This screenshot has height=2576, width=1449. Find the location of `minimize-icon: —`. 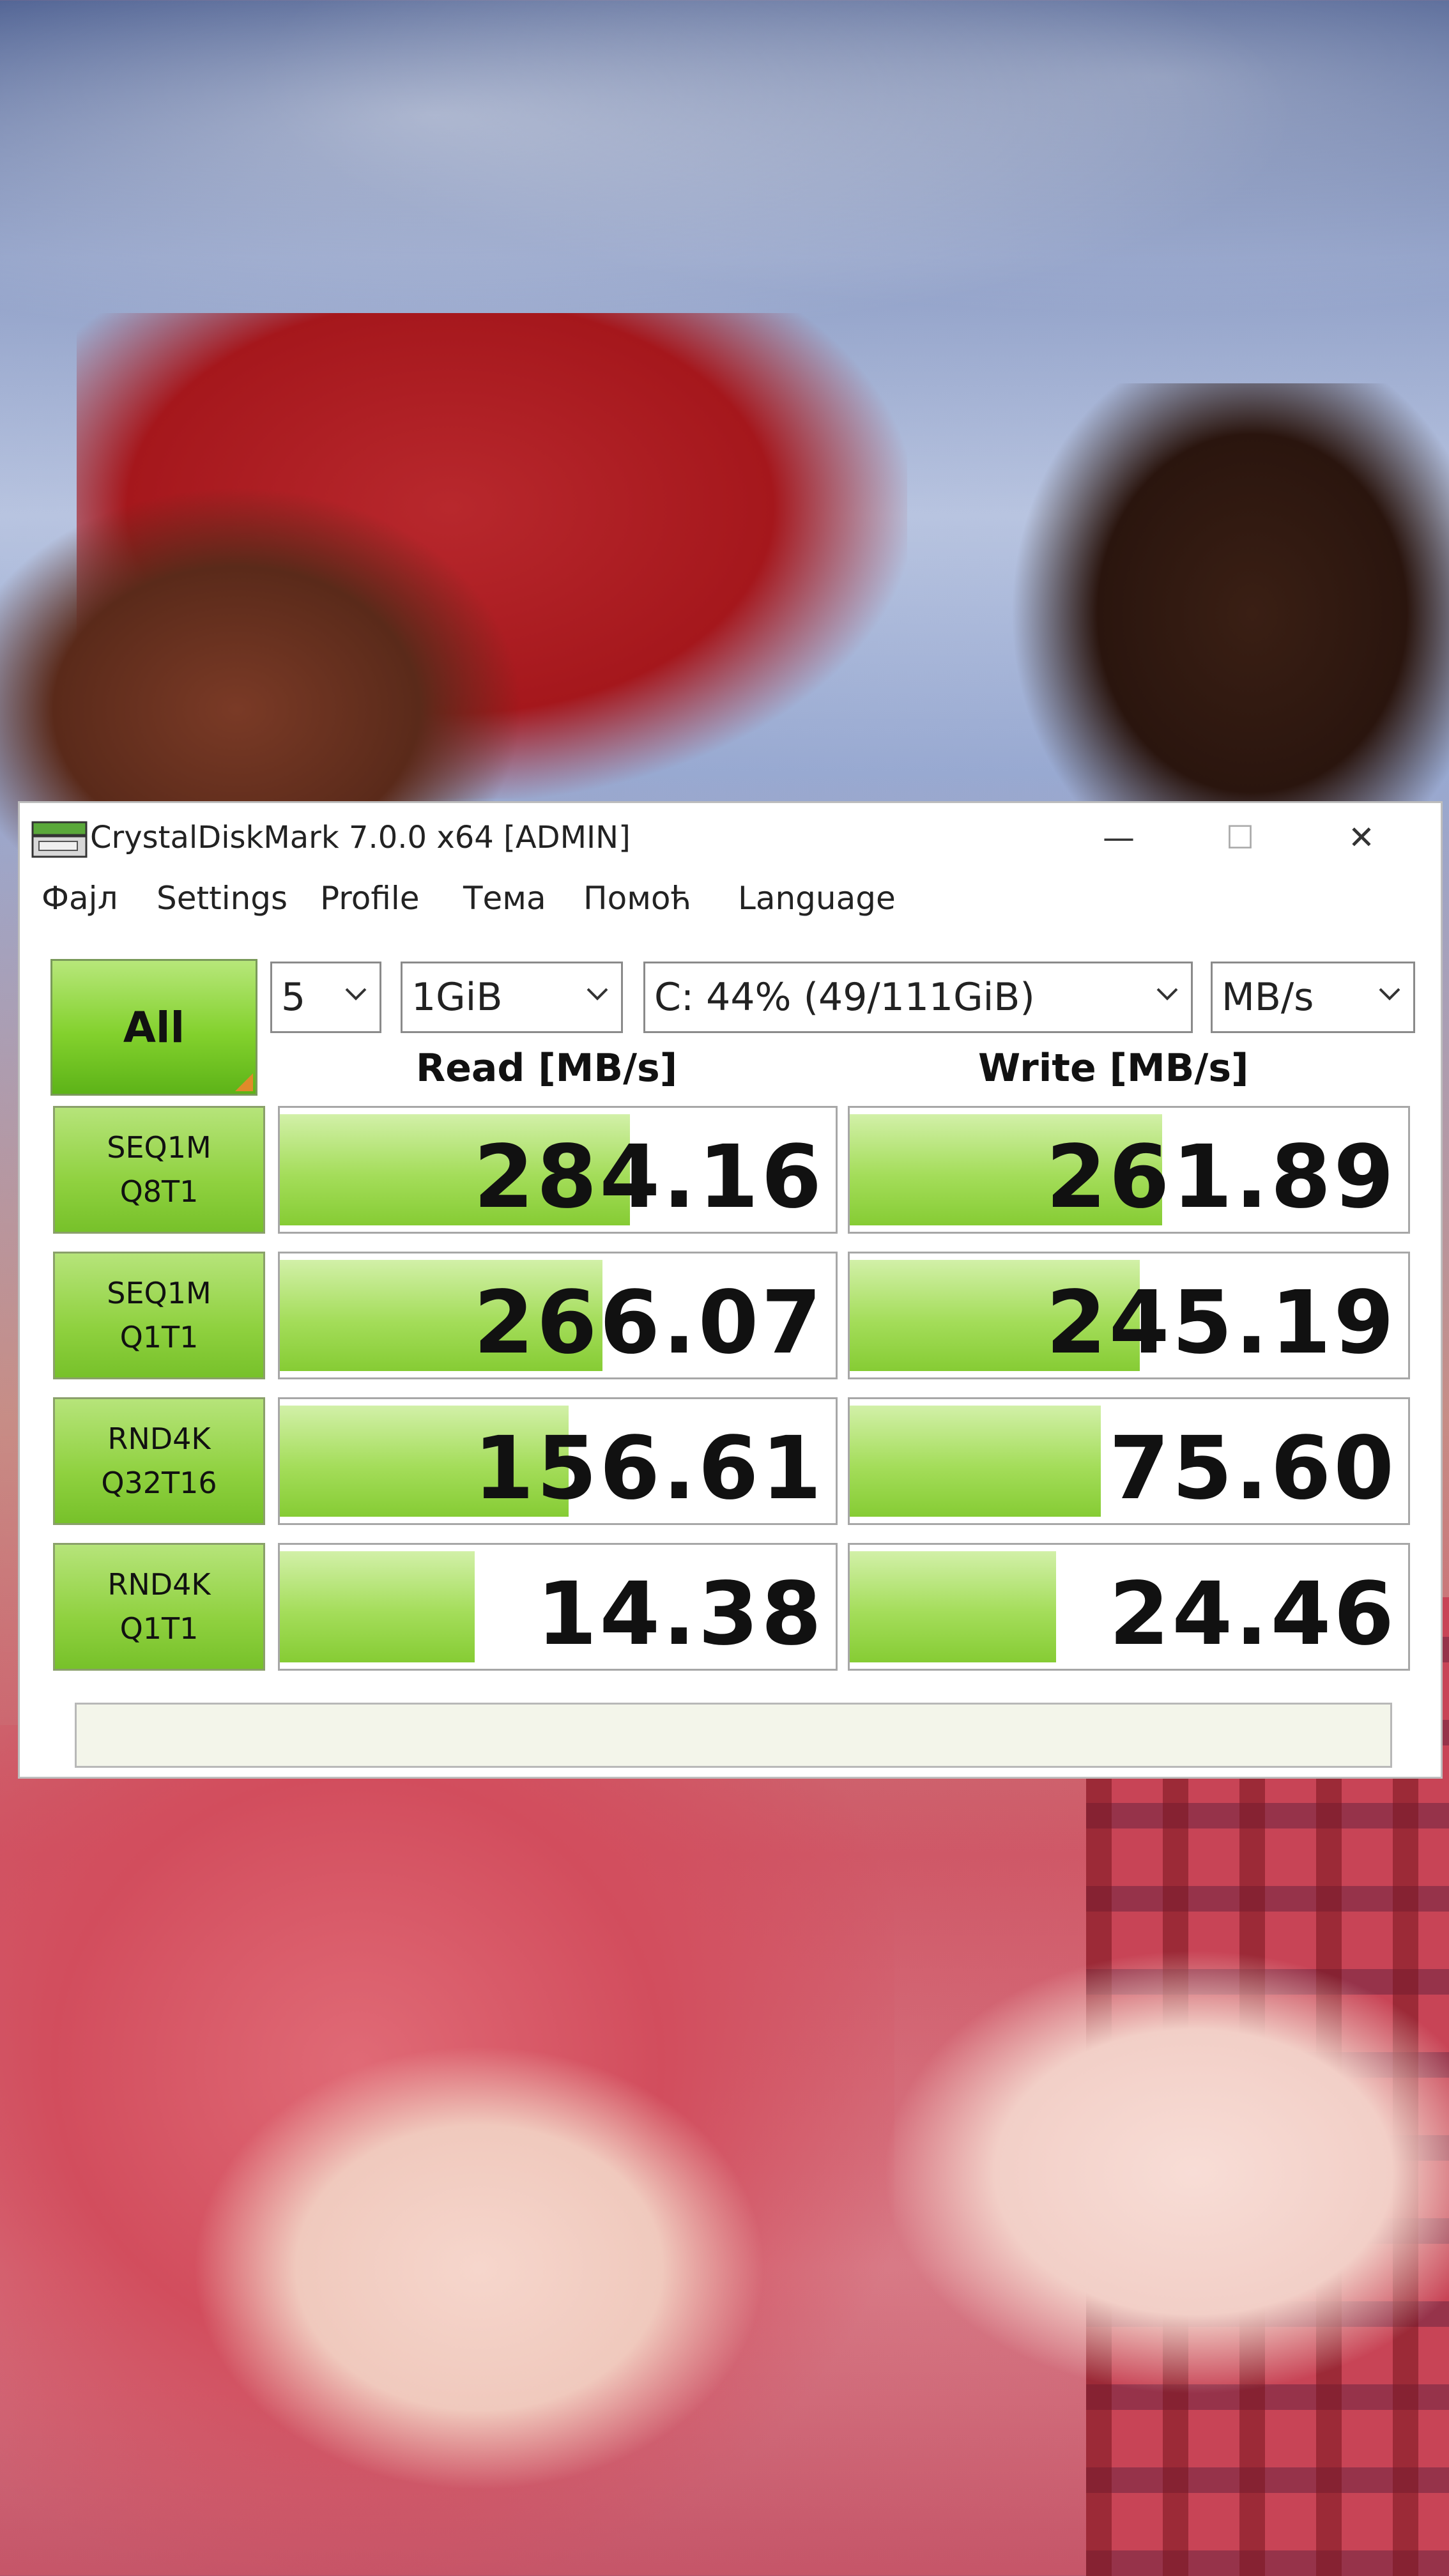

minimize-icon: — is located at coordinates (1119, 837).